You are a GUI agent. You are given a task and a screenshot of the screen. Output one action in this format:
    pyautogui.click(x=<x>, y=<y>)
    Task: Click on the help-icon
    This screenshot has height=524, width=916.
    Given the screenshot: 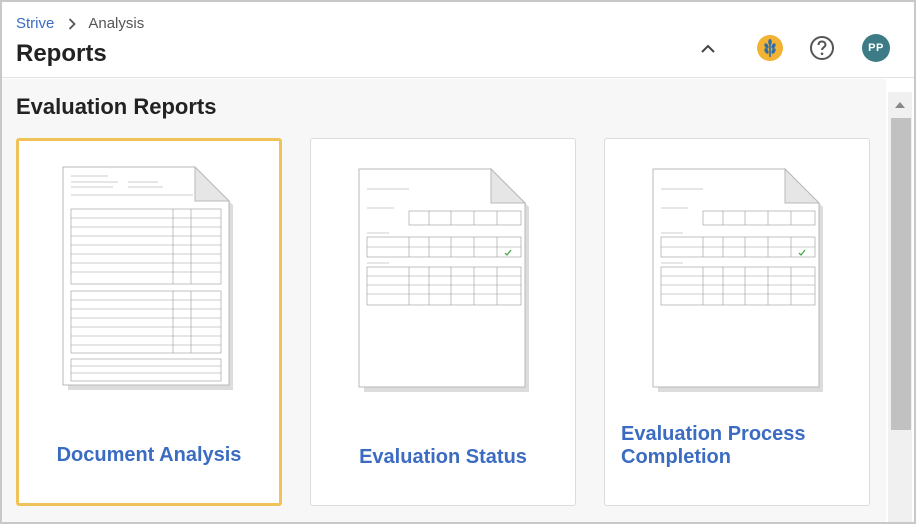 What is the action you would take?
    pyautogui.click(x=822, y=48)
    